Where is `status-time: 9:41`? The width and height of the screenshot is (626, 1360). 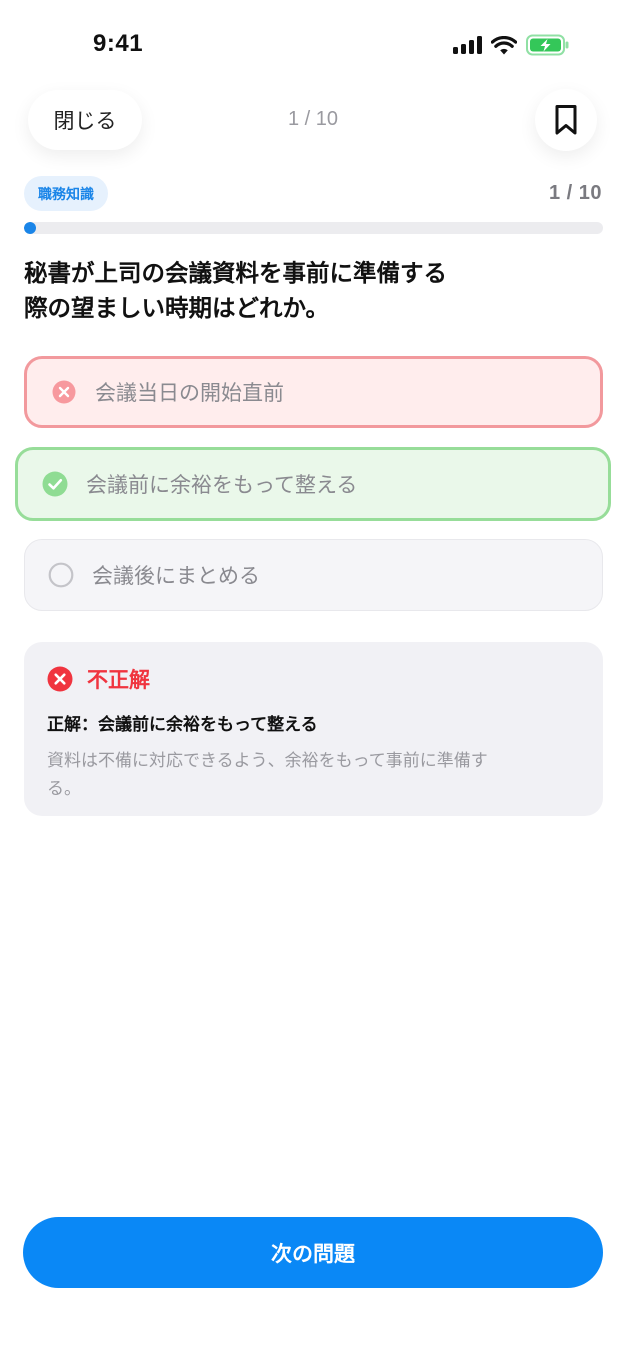
status-time: 9:41 is located at coordinates (118, 43).